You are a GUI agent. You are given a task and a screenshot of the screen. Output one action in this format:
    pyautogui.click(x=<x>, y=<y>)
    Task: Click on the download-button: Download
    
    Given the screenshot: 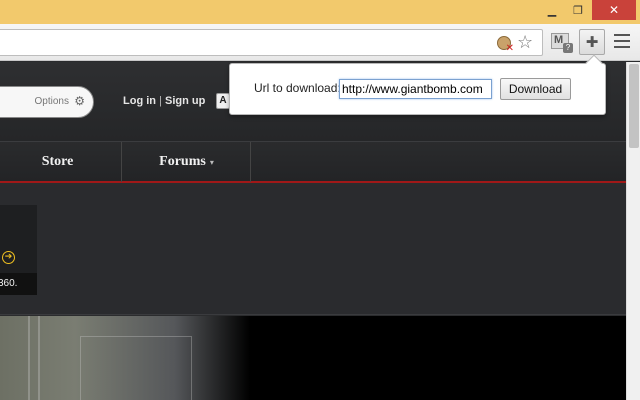 What is the action you would take?
    pyautogui.click(x=535, y=89)
    